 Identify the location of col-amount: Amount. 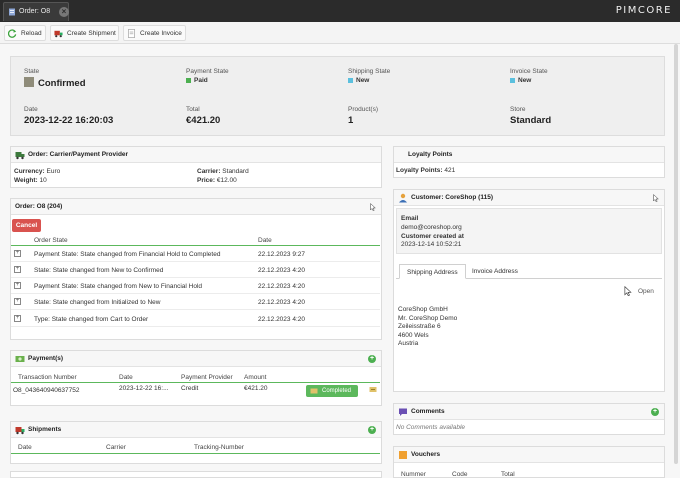
(255, 377).